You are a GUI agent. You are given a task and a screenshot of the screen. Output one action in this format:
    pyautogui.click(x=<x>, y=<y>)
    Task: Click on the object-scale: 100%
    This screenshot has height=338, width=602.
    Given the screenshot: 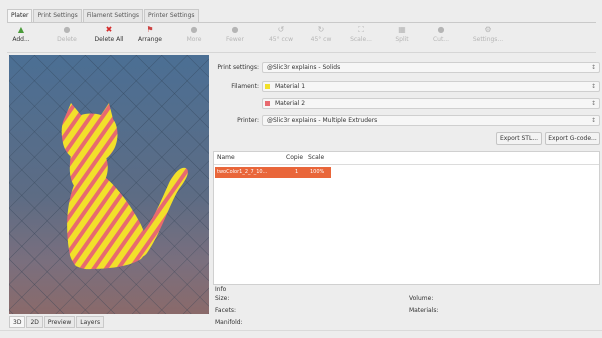 What is the action you would take?
    pyautogui.click(x=317, y=172)
    